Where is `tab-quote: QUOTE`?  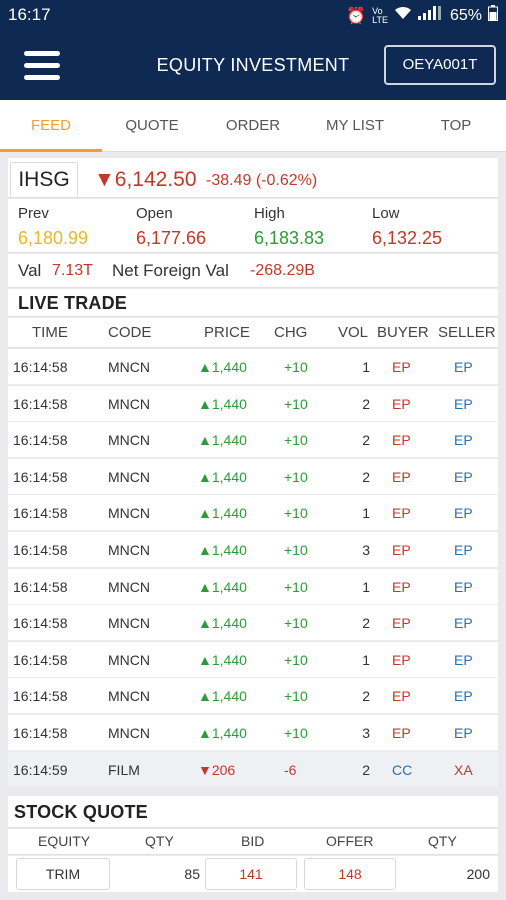
tab-quote: QUOTE is located at coordinates (152, 126).